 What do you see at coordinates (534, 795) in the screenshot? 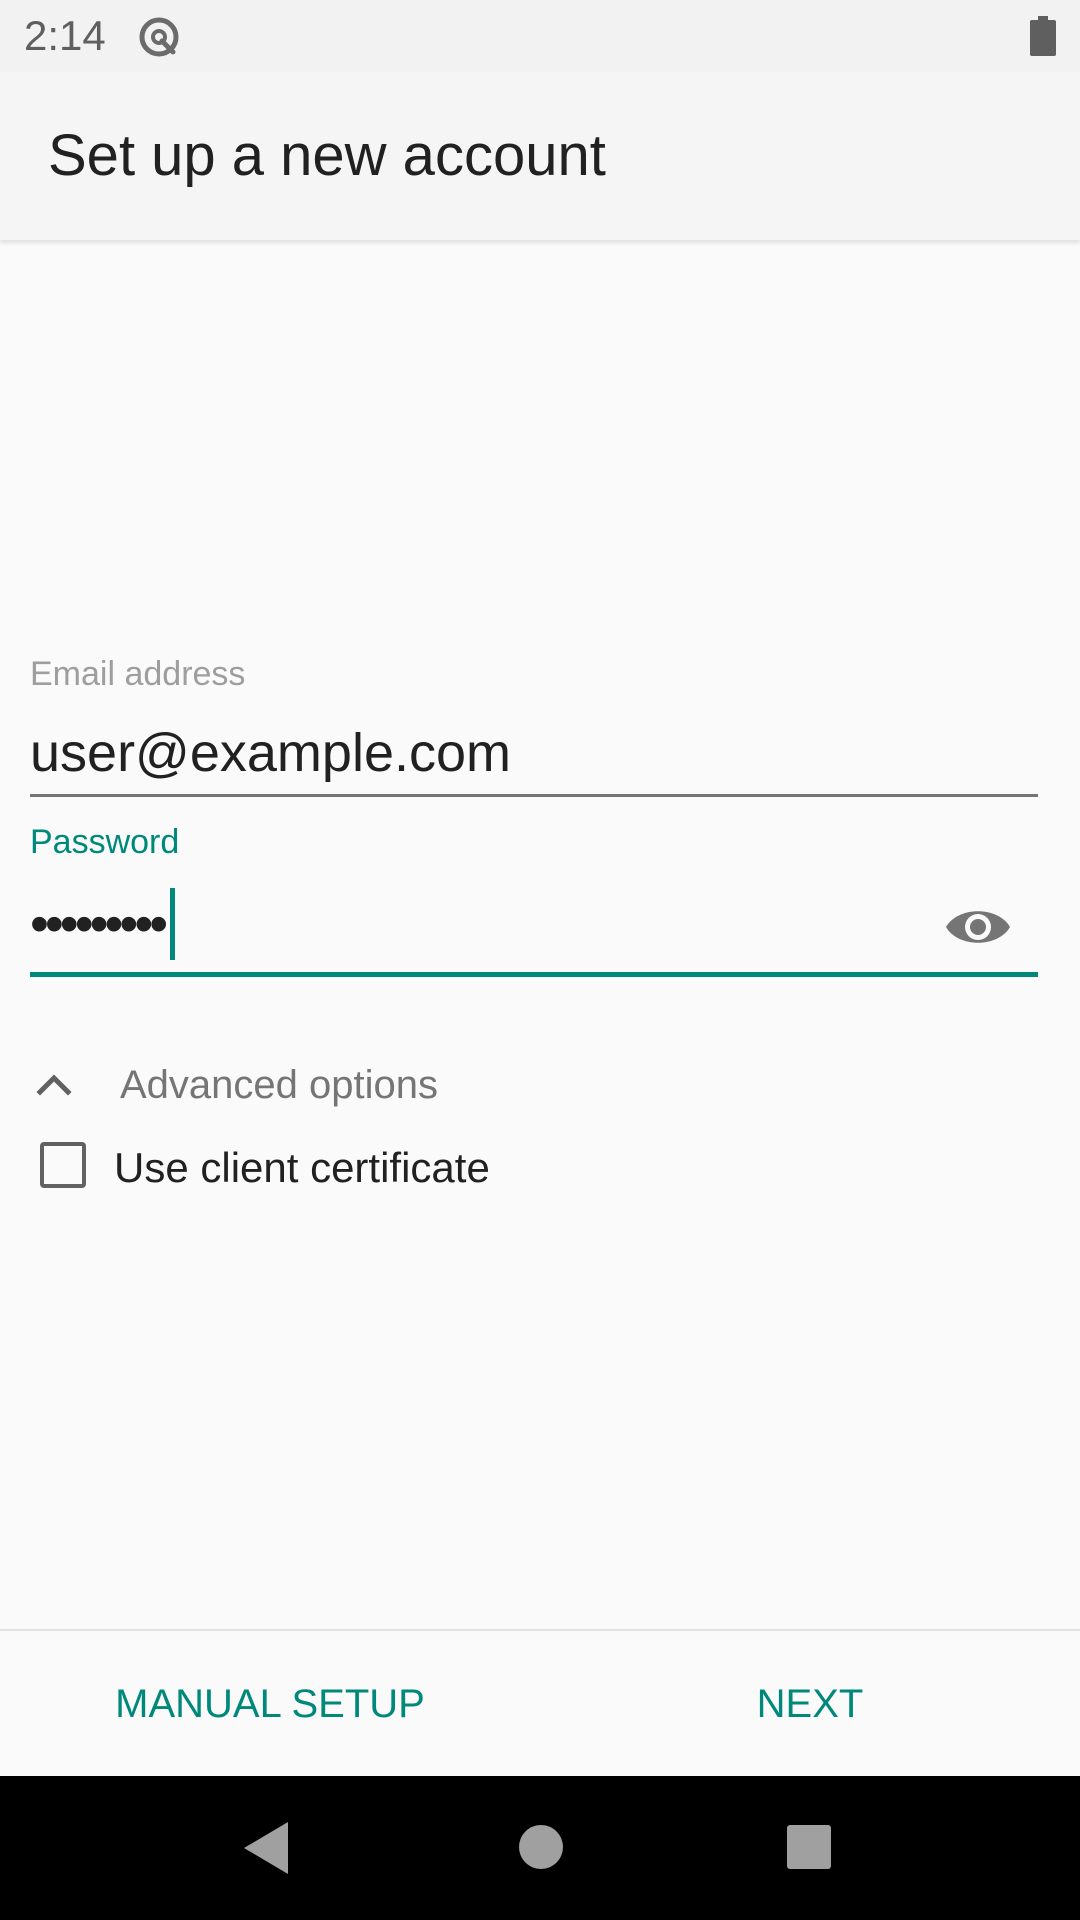
I see `email-underline` at bounding box center [534, 795].